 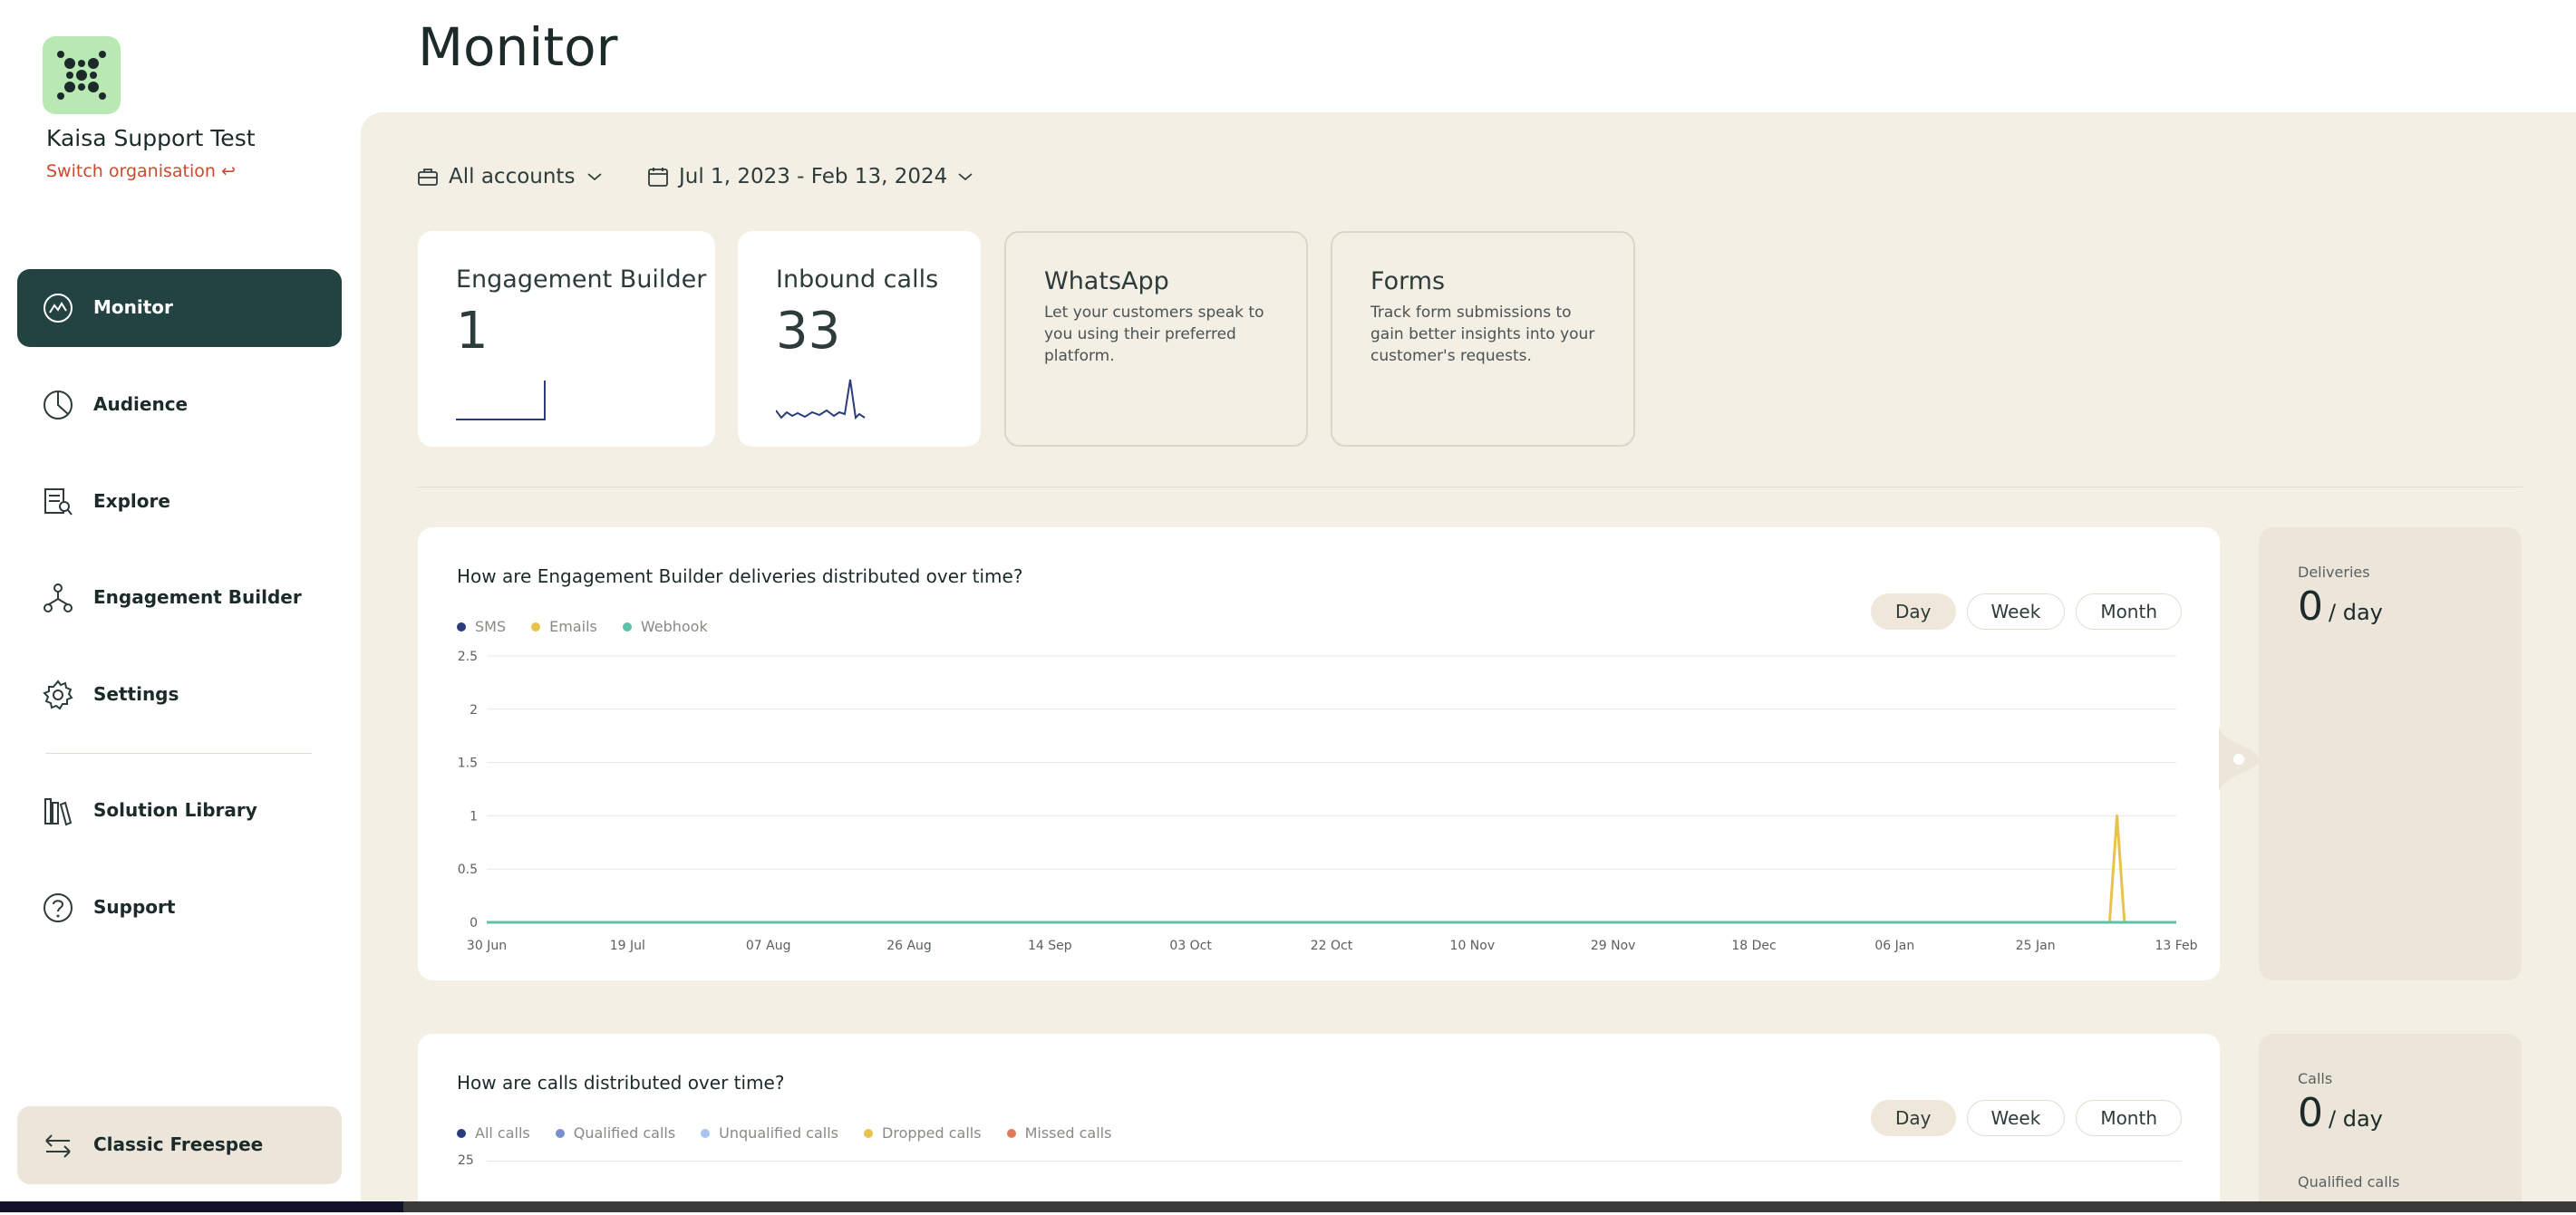 I want to click on card-title: Forms, so click(x=1408, y=281).